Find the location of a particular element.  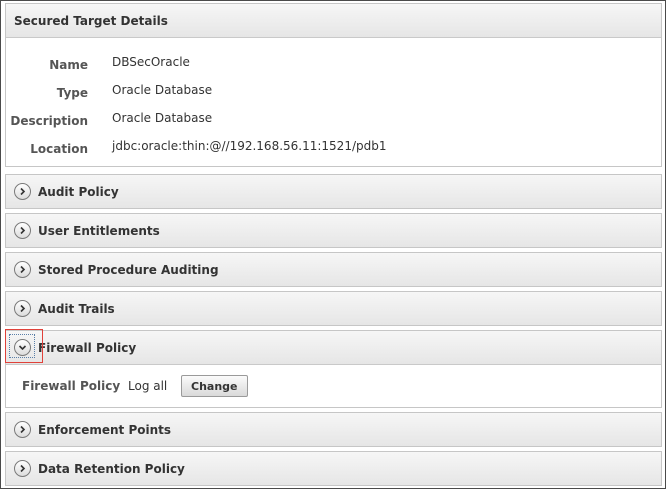

detail-row-type: Type Oracle Database is located at coordinates (333, 94).